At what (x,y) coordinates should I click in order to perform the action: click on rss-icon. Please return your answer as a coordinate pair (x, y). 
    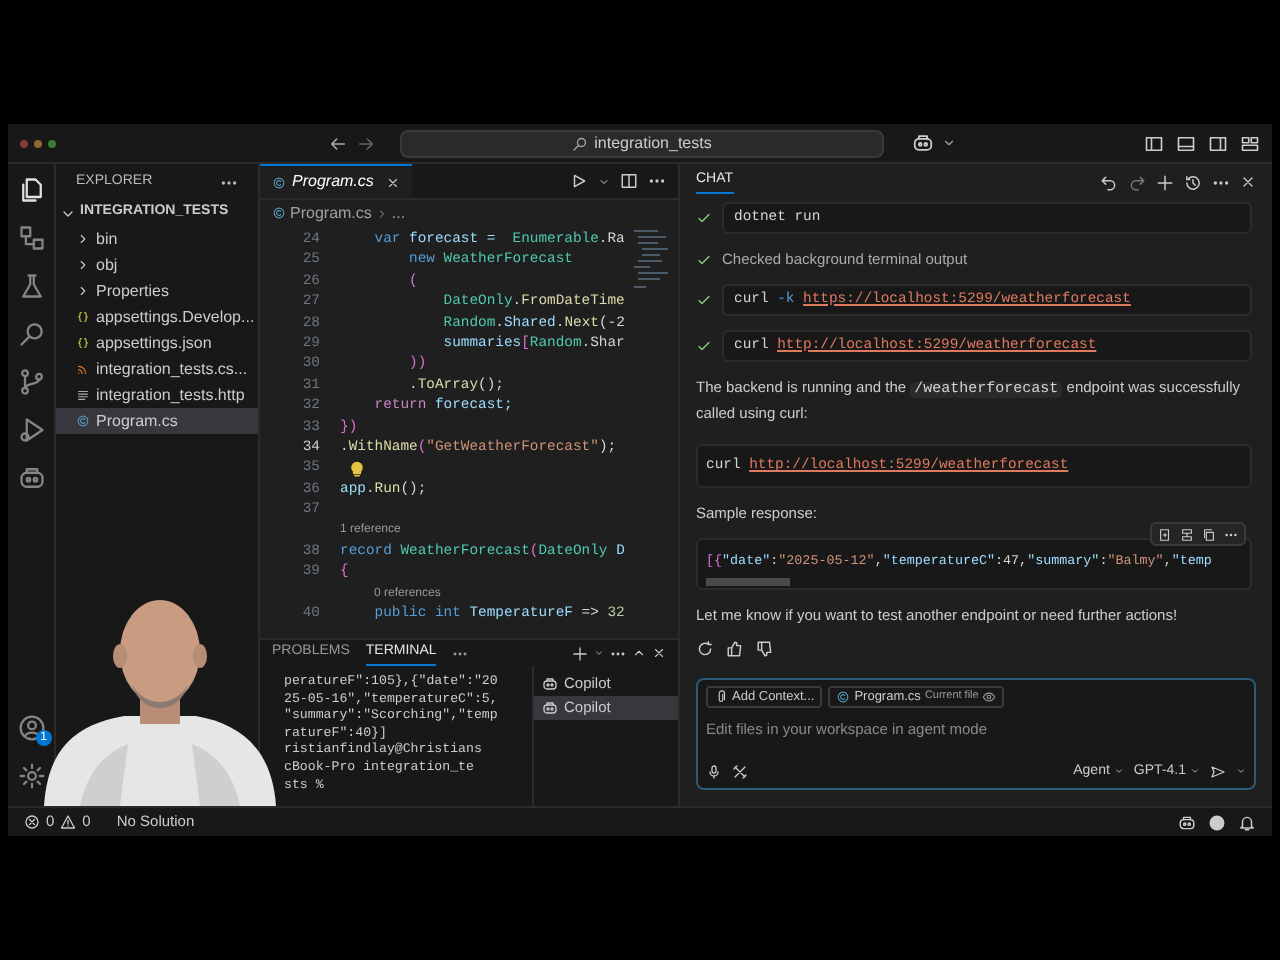
    Looking at the image, I should click on (83, 369).